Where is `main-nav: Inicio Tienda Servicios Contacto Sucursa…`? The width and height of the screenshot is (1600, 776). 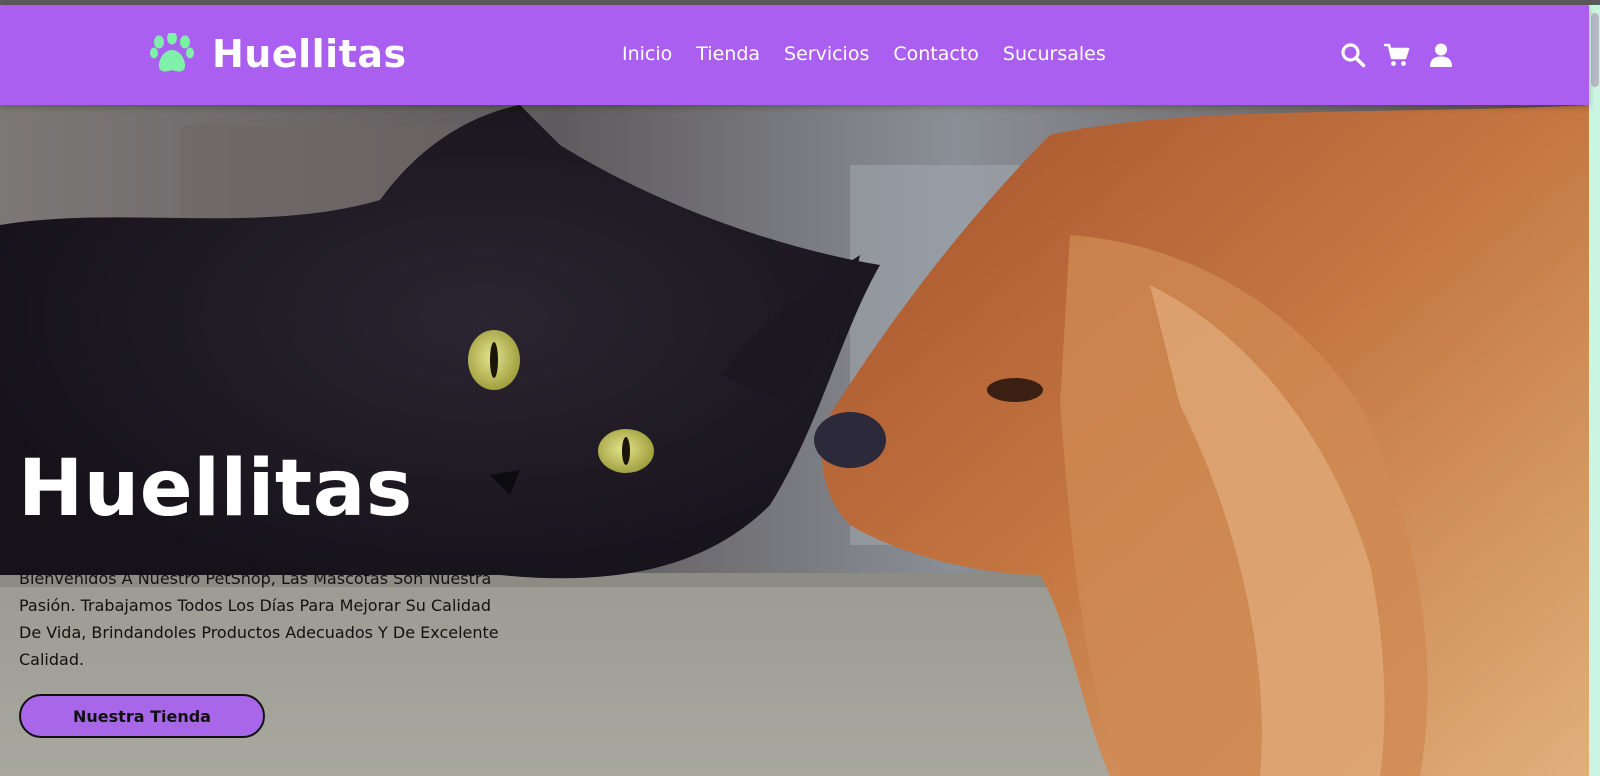
main-nav: Inicio Tienda Servicios Contacto Sucursa… is located at coordinates (864, 54).